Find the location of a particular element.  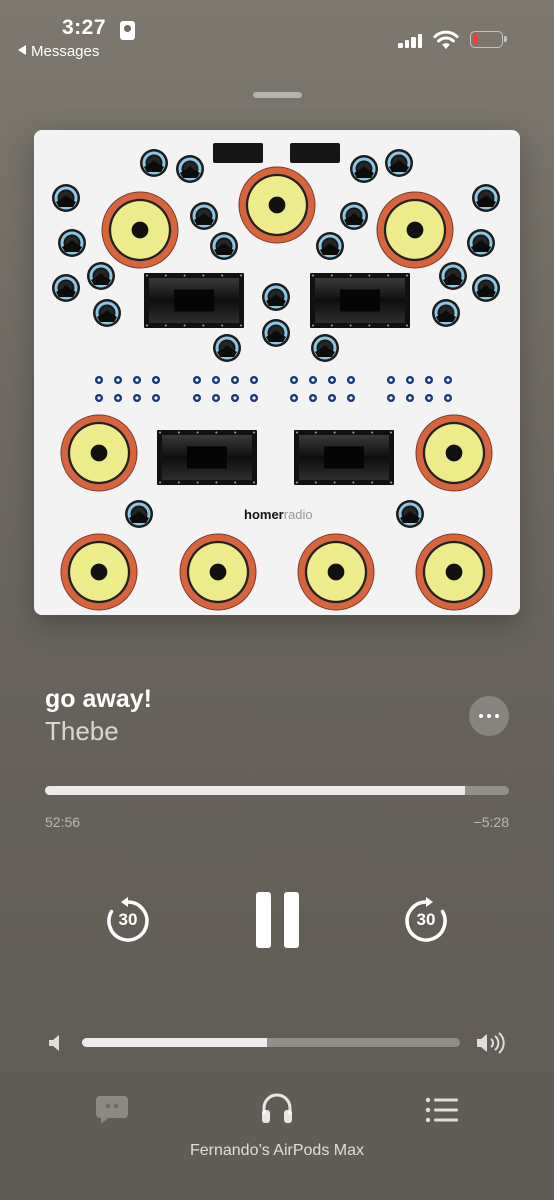

wifi-icon is located at coordinates (446, 39).